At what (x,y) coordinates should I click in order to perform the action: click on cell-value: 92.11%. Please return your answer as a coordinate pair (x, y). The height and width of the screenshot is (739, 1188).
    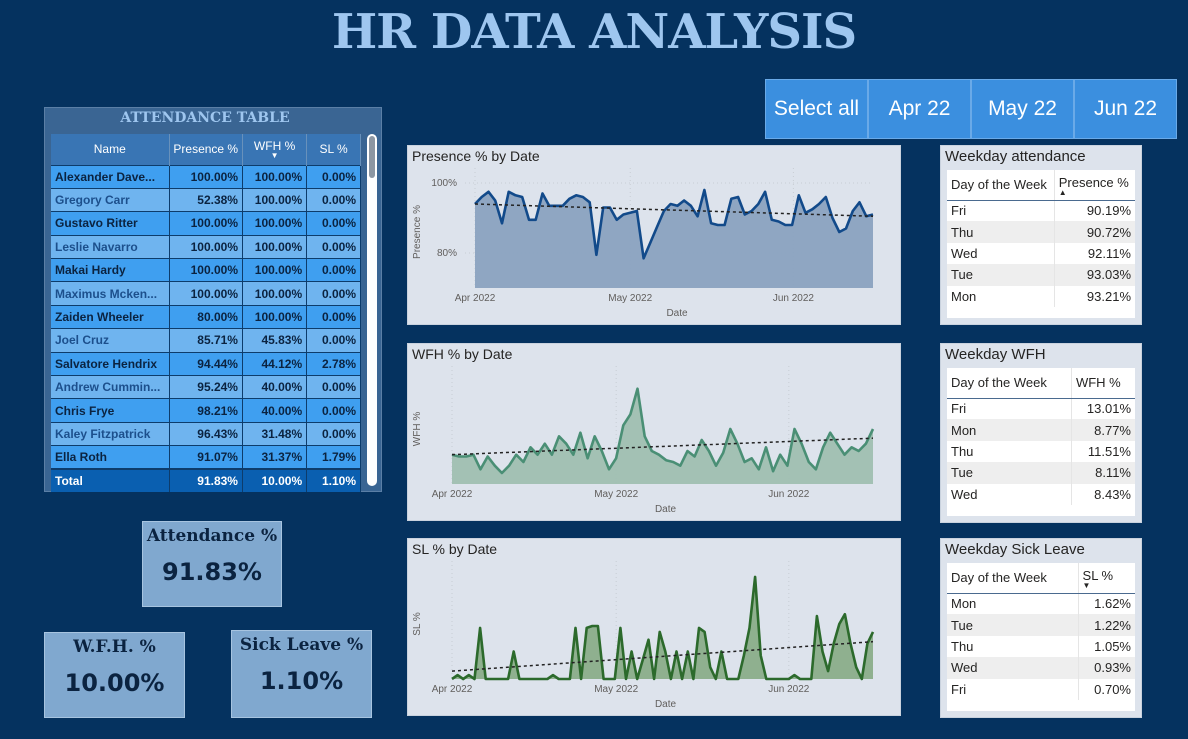
    Looking at the image, I should click on (1094, 253).